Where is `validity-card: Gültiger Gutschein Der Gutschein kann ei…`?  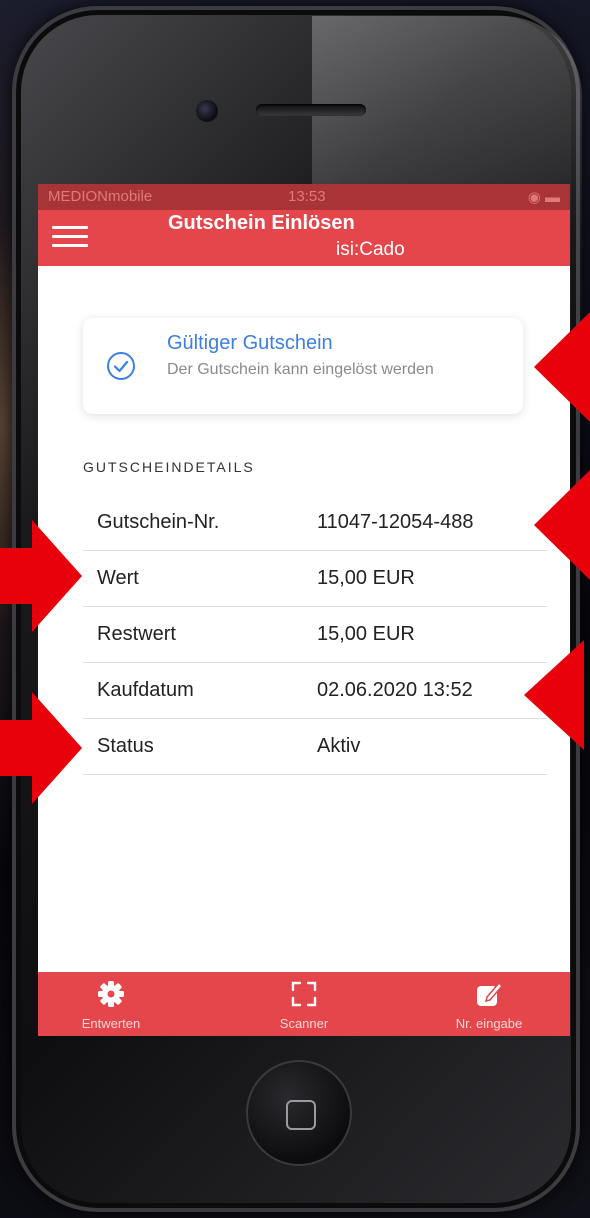 validity-card: Gültiger Gutschein Der Gutschein kann ei… is located at coordinates (303, 366).